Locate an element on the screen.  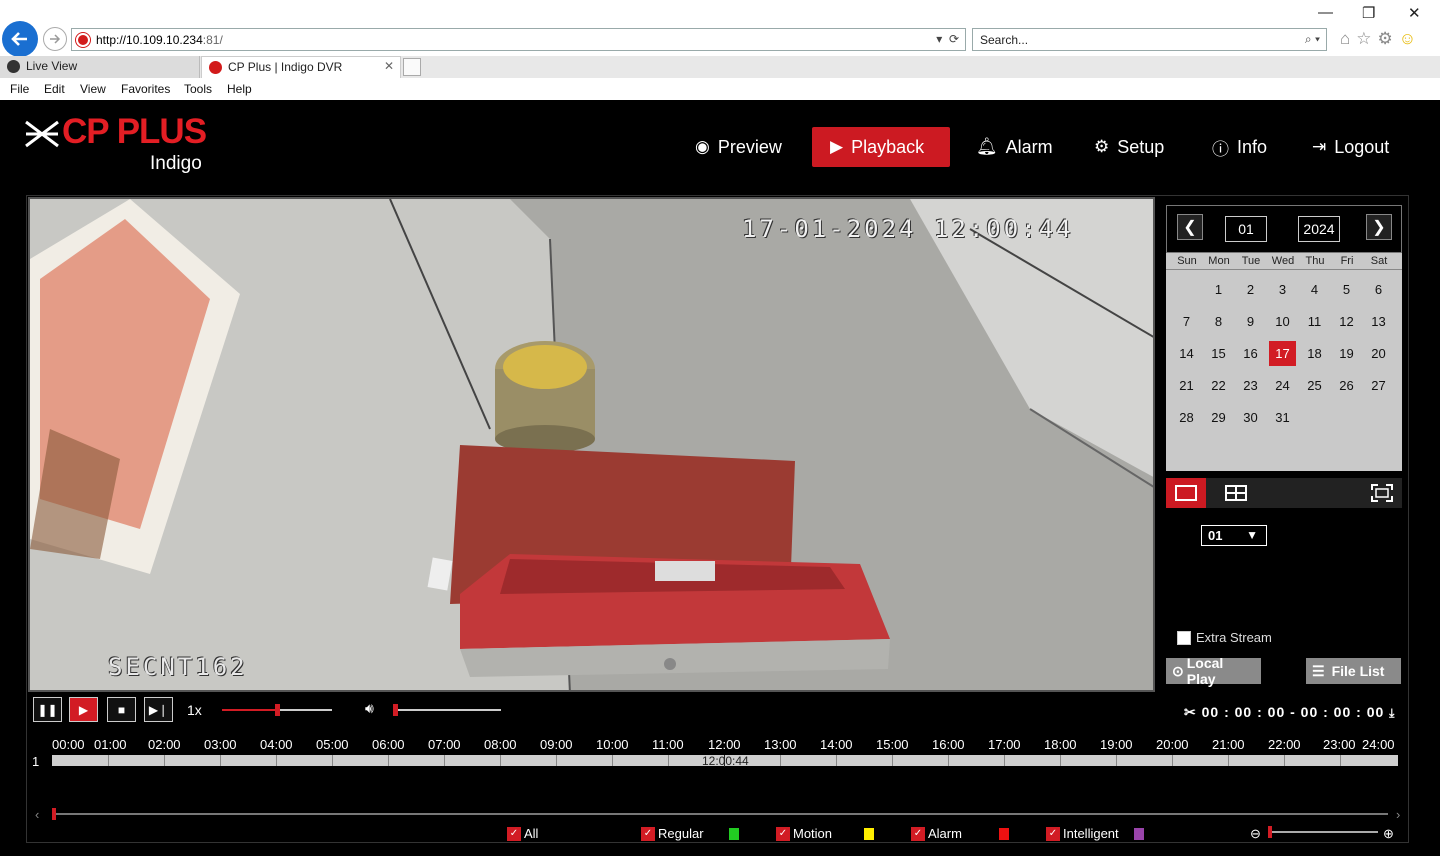
calendar-day: 19 is located at coordinates (1346, 353).